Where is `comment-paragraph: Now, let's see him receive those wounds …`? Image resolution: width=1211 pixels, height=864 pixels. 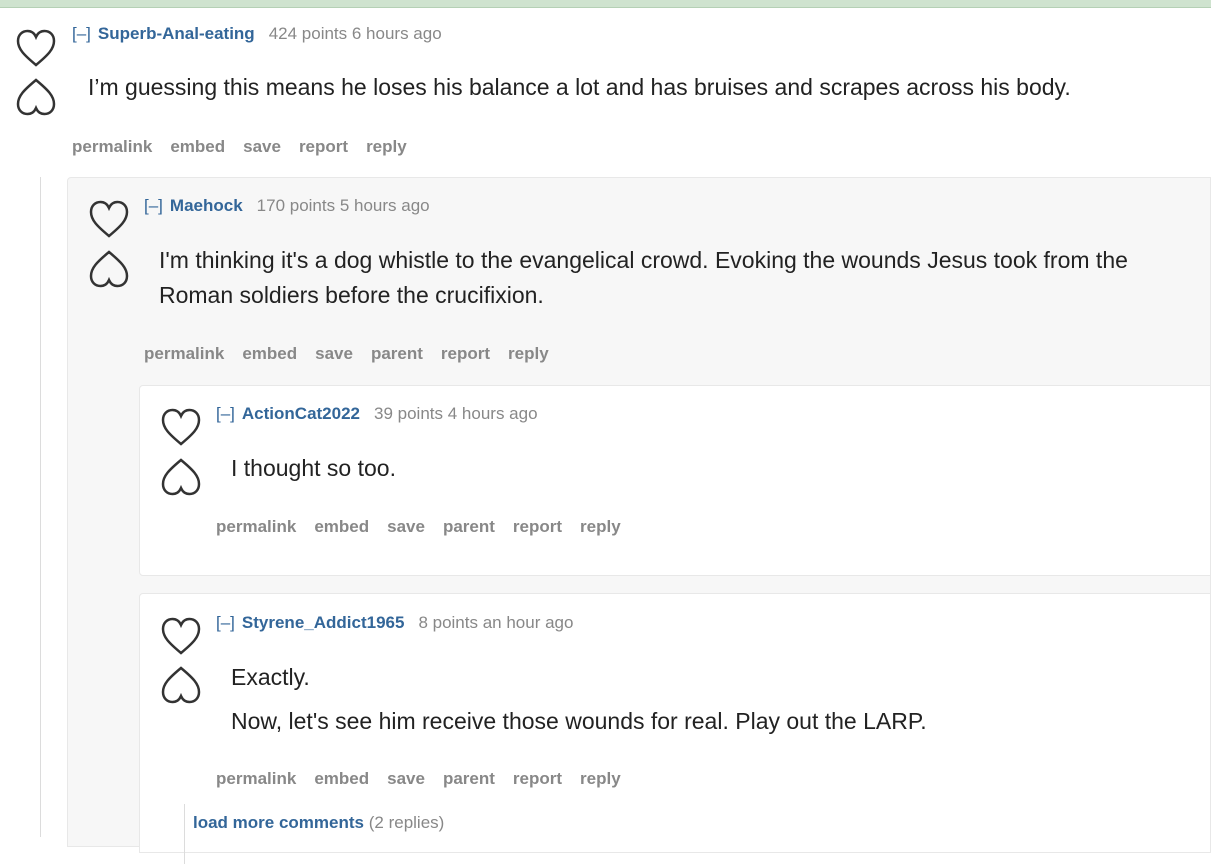 comment-paragraph: Now, let's see him receive those wounds … is located at coordinates (579, 721).